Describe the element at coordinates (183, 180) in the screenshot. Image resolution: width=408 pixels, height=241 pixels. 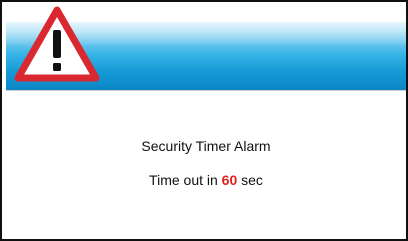
I see `countdown-prefix: Time out in` at that location.